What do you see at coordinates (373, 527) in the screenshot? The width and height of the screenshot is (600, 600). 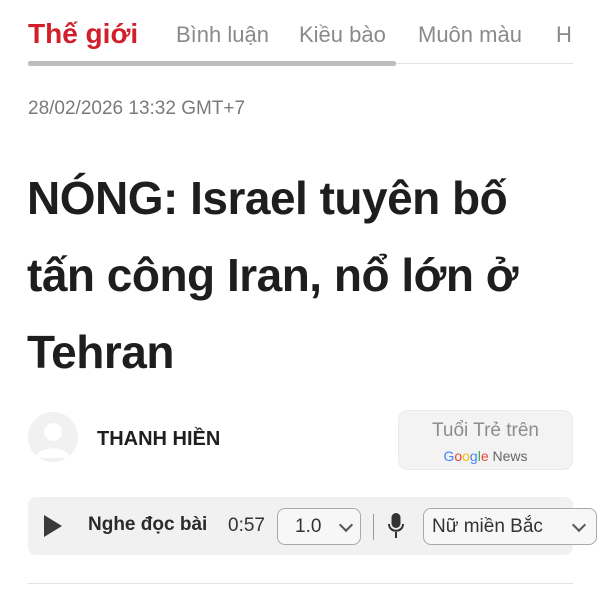 I see `divider` at bounding box center [373, 527].